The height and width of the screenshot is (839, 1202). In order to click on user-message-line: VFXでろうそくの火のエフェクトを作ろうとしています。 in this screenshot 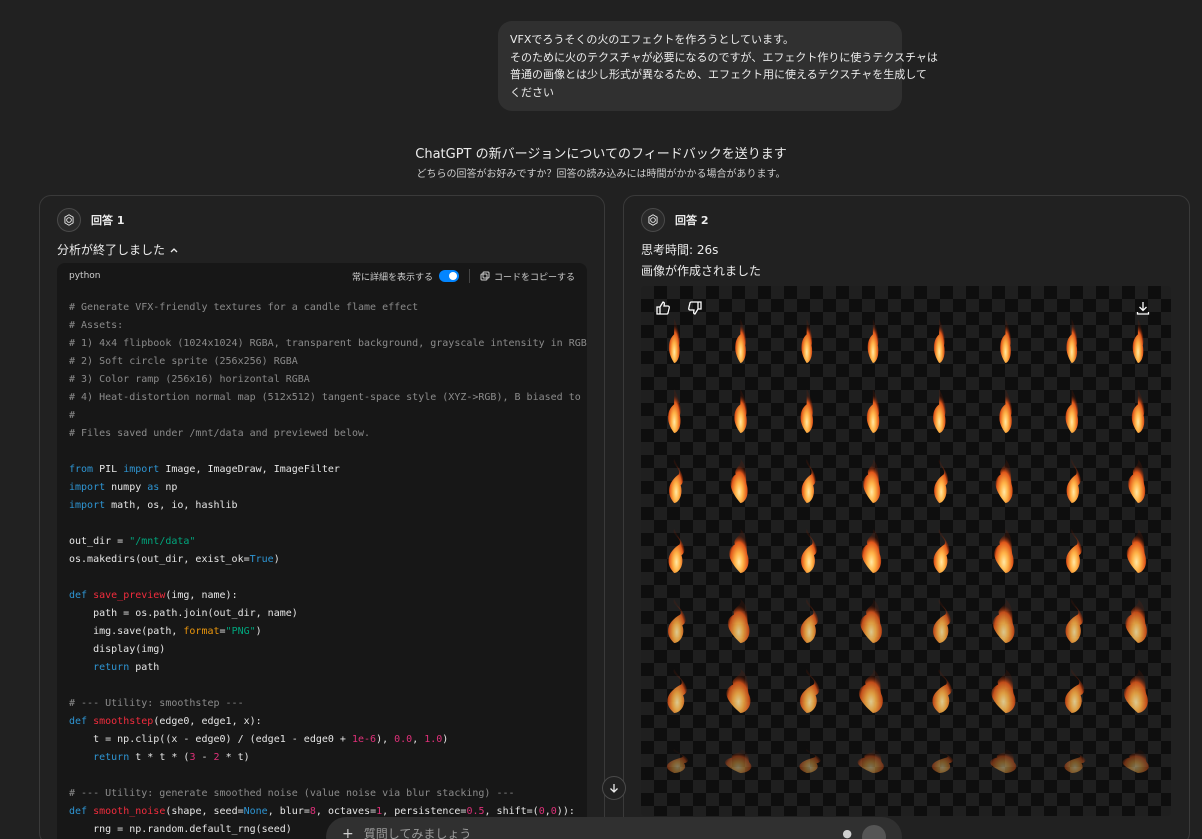, I will do `click(652, 39)`.